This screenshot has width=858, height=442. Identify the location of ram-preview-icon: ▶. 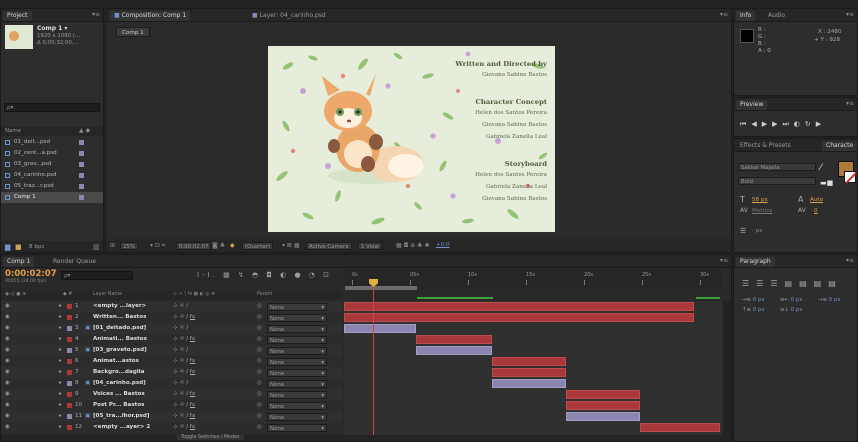
(821, 124).